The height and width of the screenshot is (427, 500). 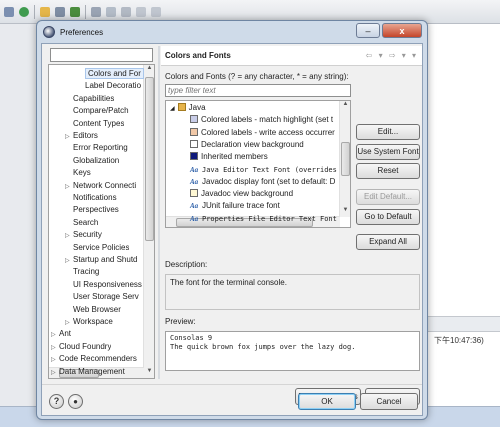 What do you see at coordinates (45, 11) in the screenshot?
I see `open-folder-icon` at bounding box center [45, 11].